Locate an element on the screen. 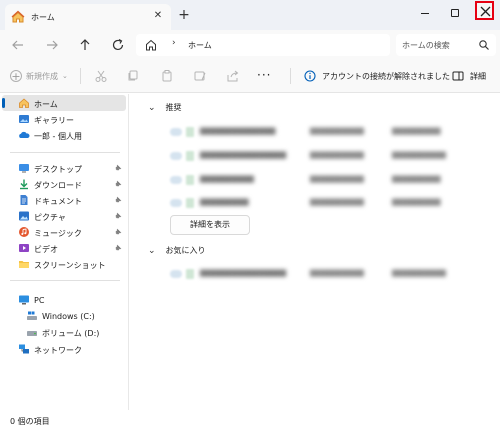 This screenshot has width=500, height=429. rename-icon is located at coordinates (200, 76).